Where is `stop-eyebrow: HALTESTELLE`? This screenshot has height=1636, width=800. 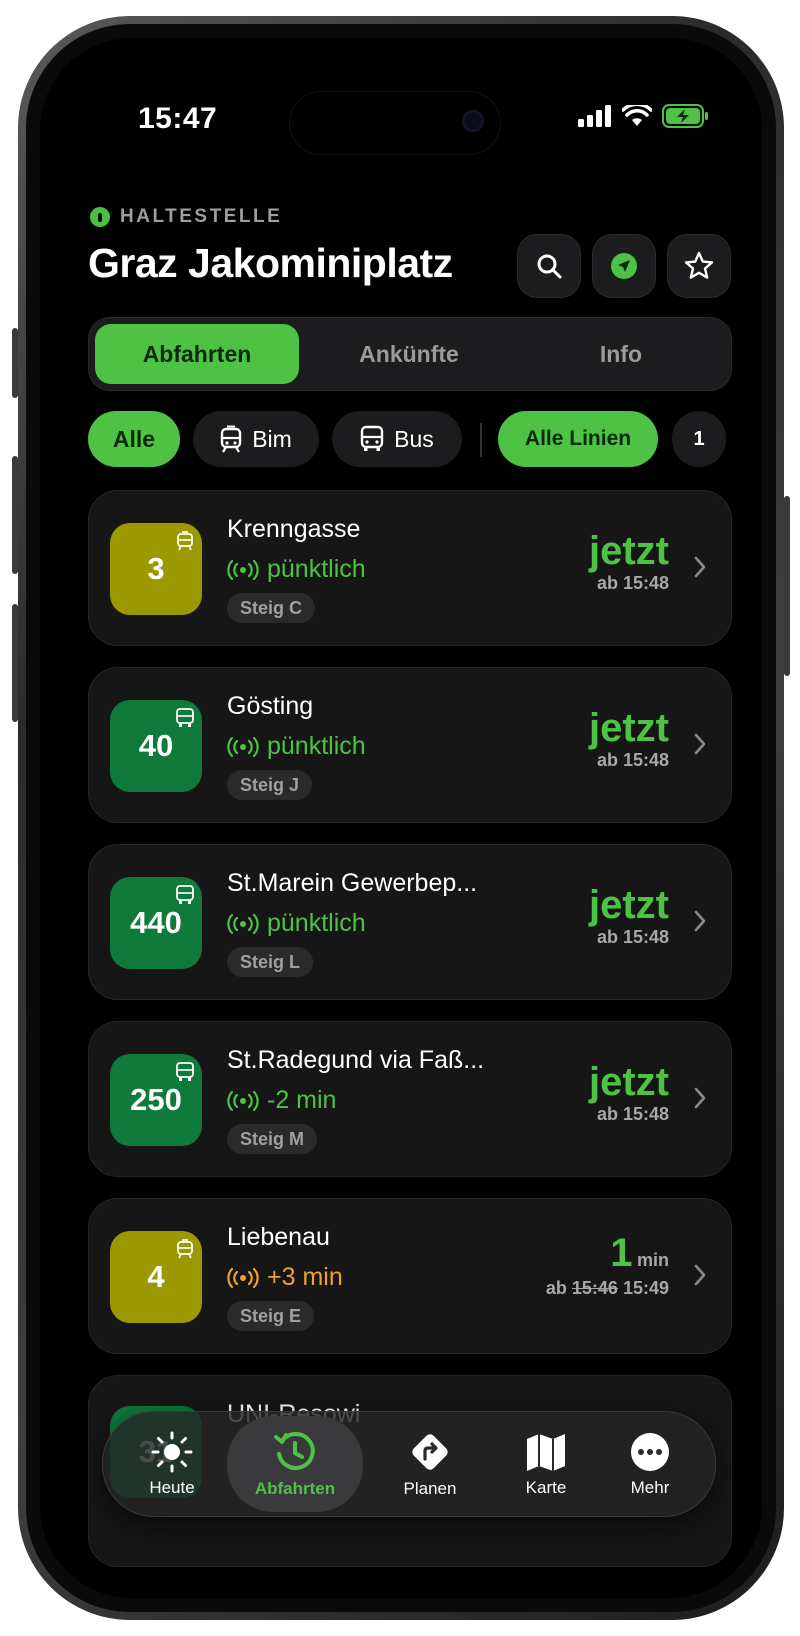
stop-eyebrow: HALTESTELLE is located at coordinates (186, 217).